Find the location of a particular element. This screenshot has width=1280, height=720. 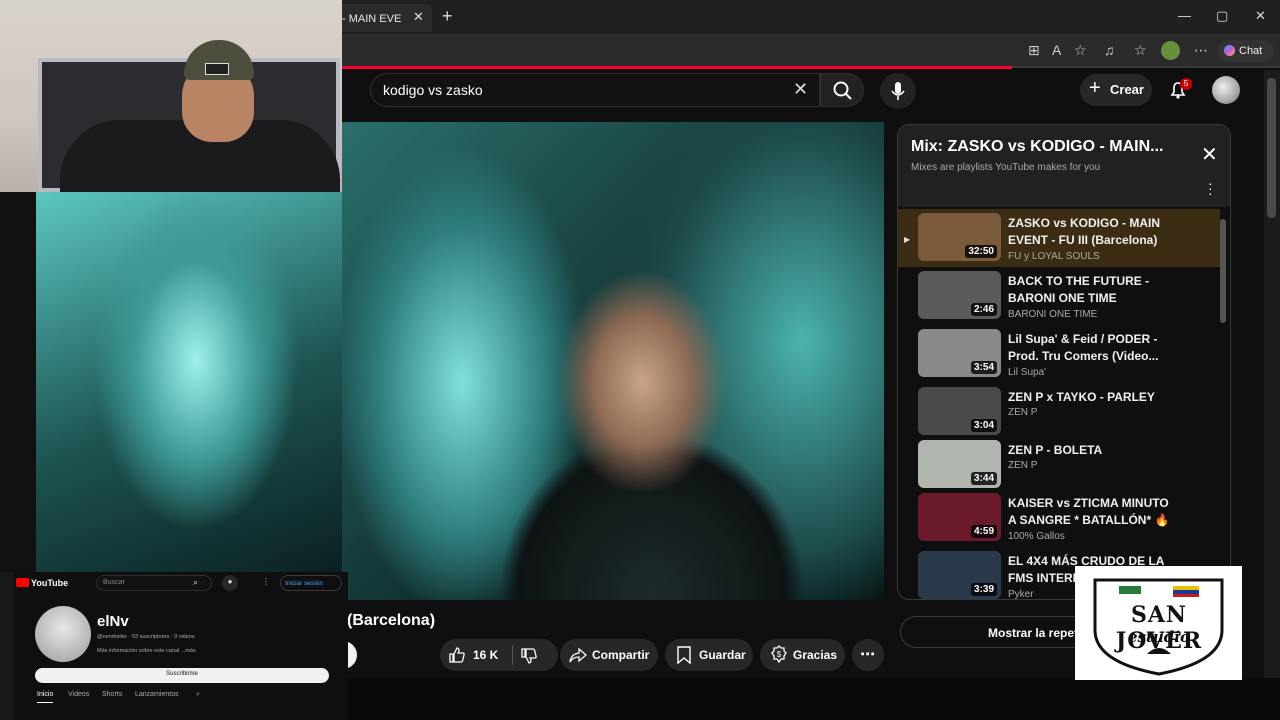

clear-search-icon: ✕ is located at coordinates (800, 89).